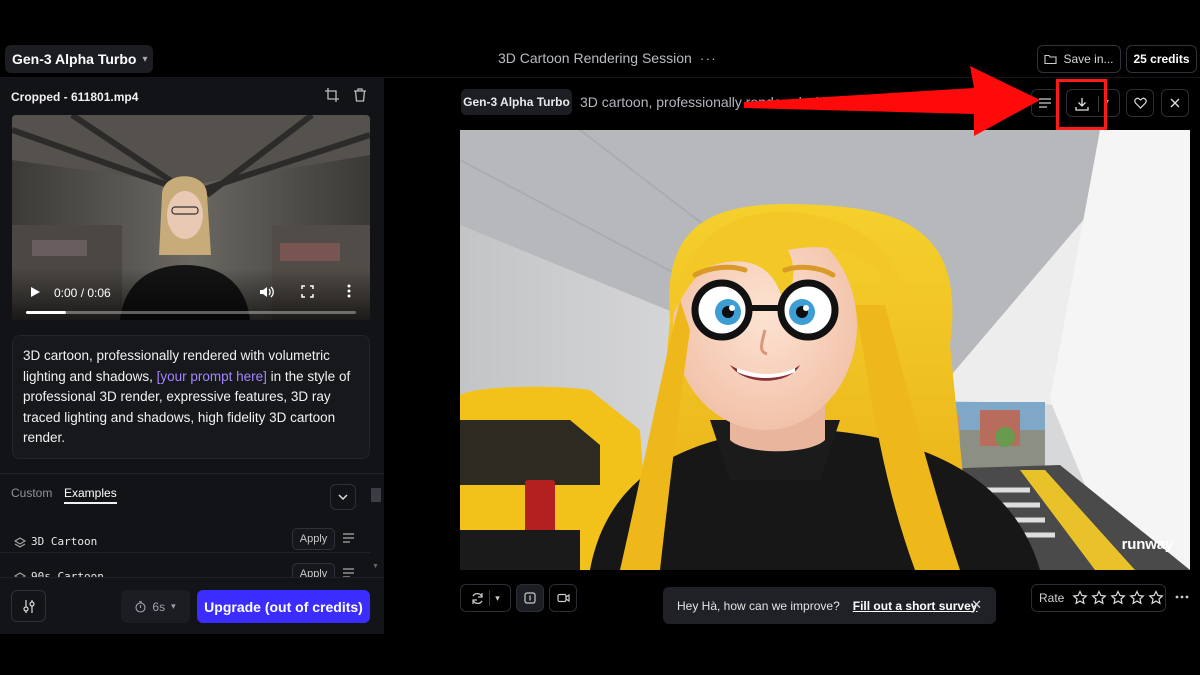 Image resolution: width=1200 pixels, height=675 pixels. I want to click on list-menu-icon, so click(1045, 103).